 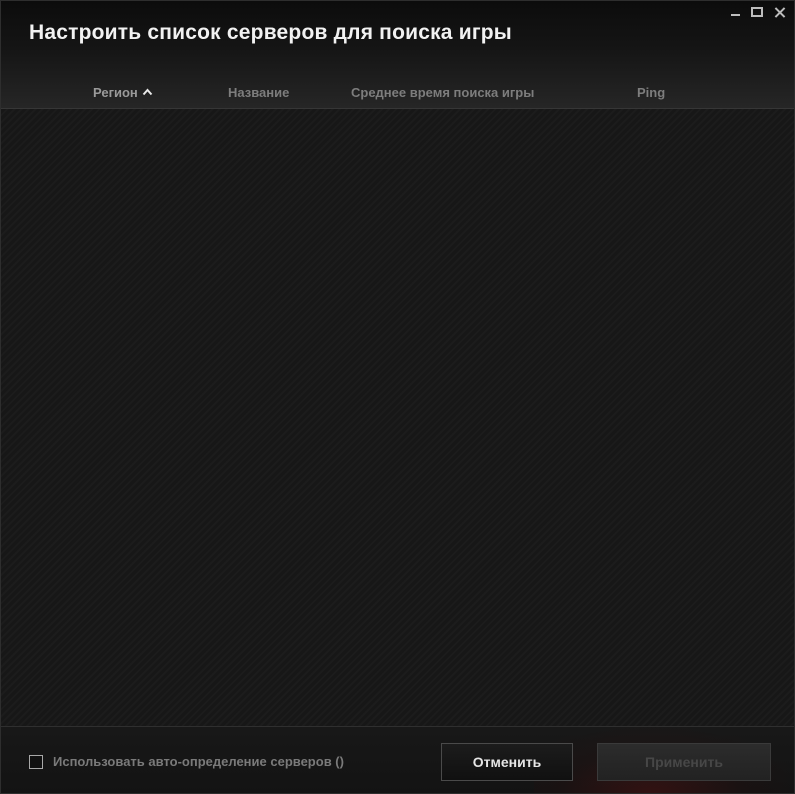 What do you see at coordinates (147, 92) in the screenshot?
I see `chevron-up-icon` at bounding box center [147, 92].